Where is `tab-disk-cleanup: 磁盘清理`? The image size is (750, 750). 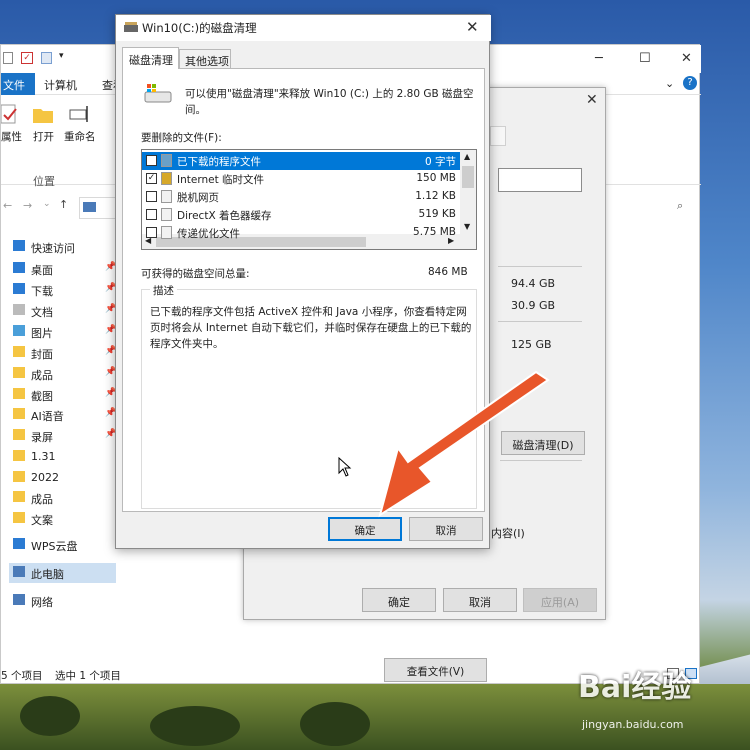 tab-disk-cleanup: 磁盘清理 is located at coordinates (150, 58).